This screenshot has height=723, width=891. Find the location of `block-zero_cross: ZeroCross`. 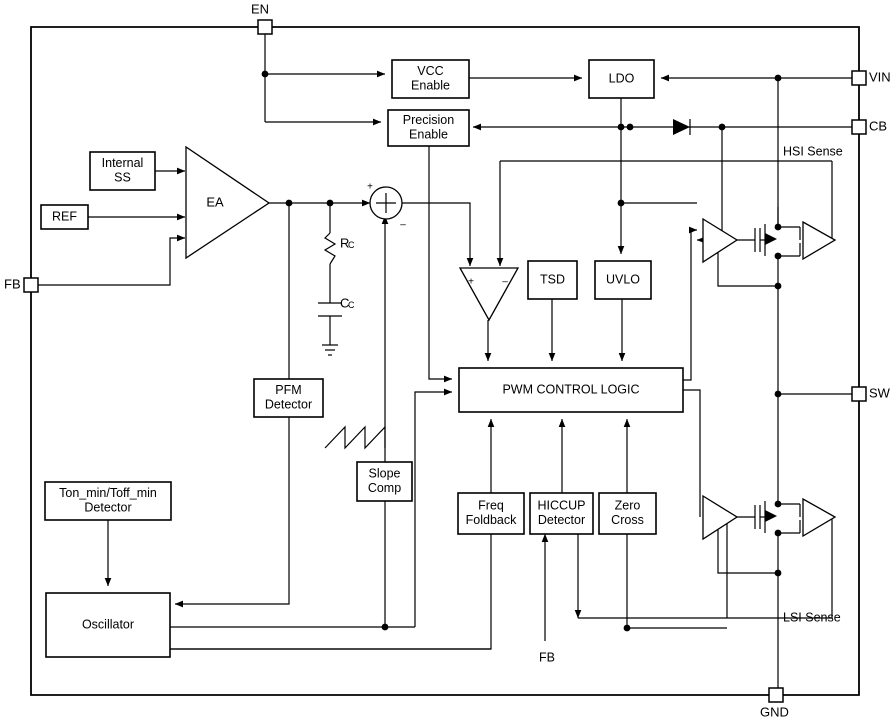

block-zero_cross: ZeroCross is located at coordinates (627, 513).